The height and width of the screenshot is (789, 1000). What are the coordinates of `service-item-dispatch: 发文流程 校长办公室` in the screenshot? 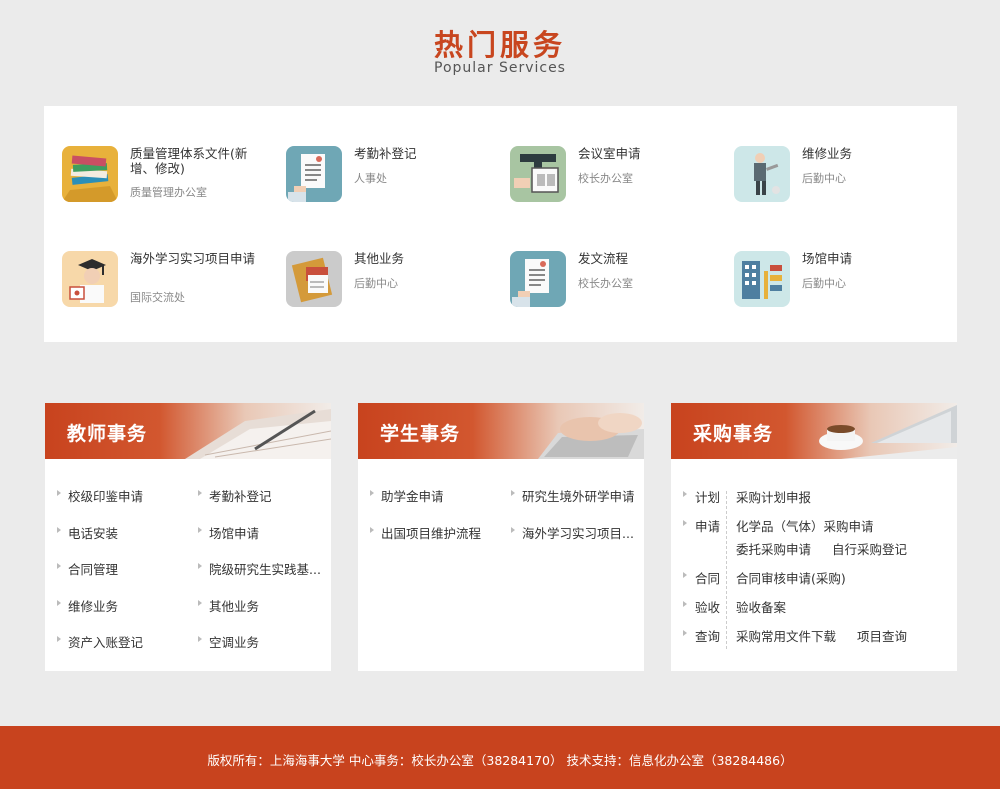 It's located at (615, 286).